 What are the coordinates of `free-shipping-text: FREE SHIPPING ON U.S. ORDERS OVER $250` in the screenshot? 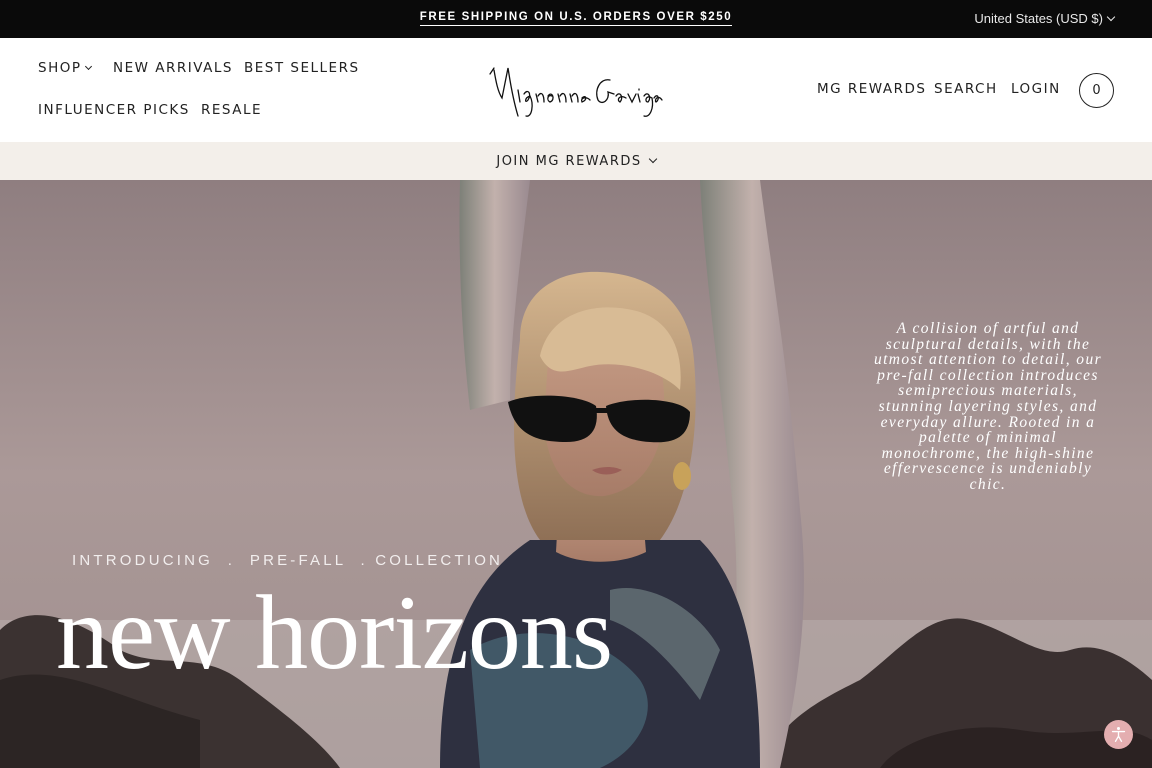 It's located at (576, 18).